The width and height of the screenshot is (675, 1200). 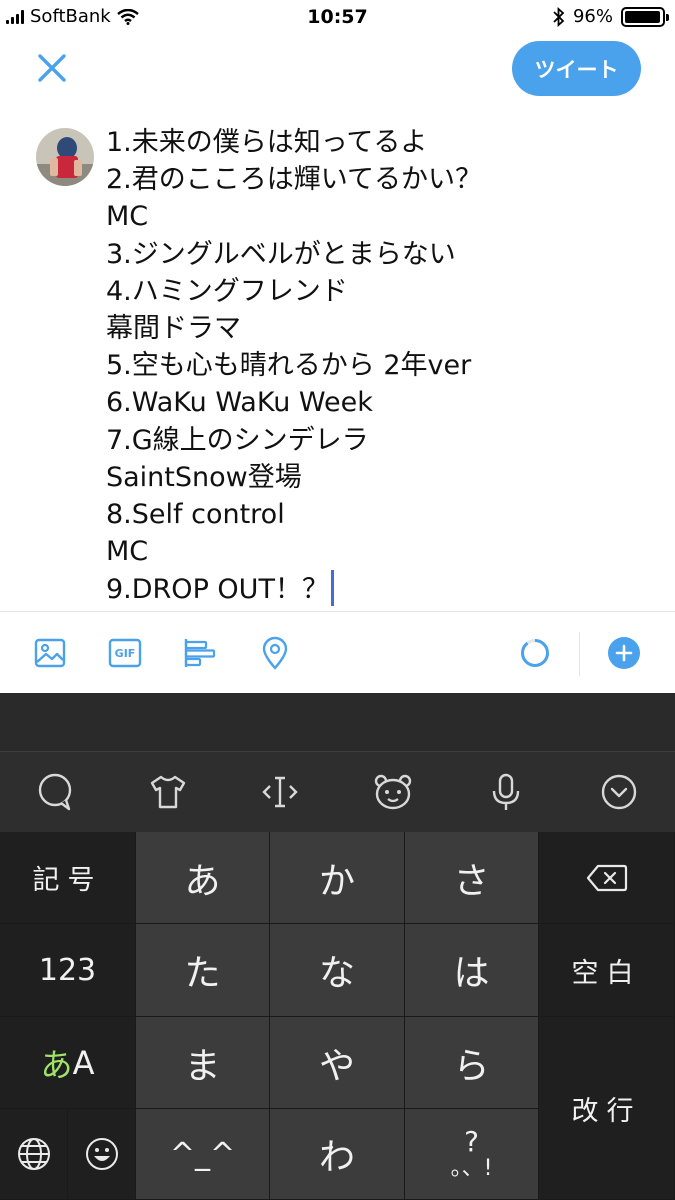 I want to click on keyboard-toolbar, so click(x=337, y=792).